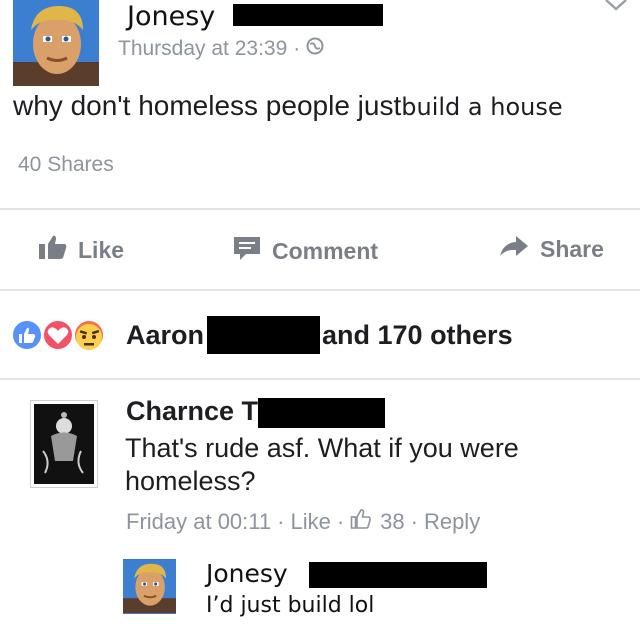 The image size is (640, 640). What do you see at coordinates (53, 250) in the screenshot?
I see `thumbs-up-icon` at bounding box center [53, 250].